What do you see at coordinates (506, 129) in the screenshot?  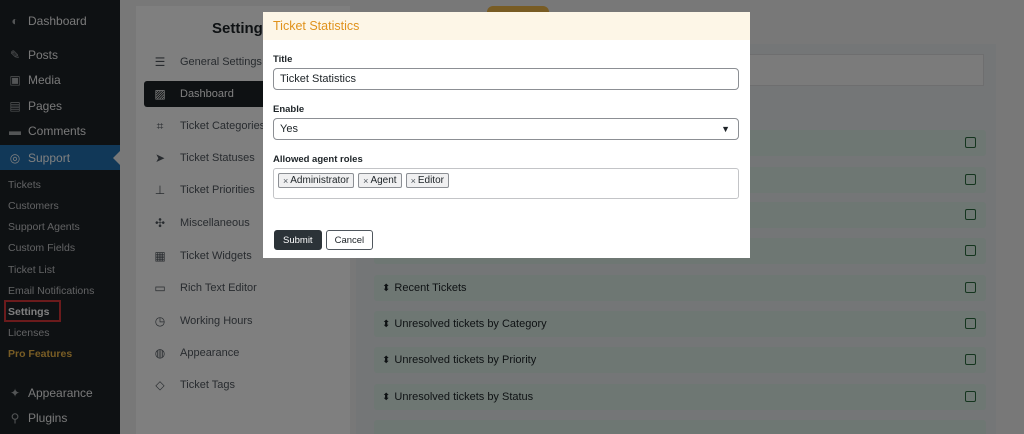 I see `enable-select: Yes ▼` at bounding box center [506, 129].